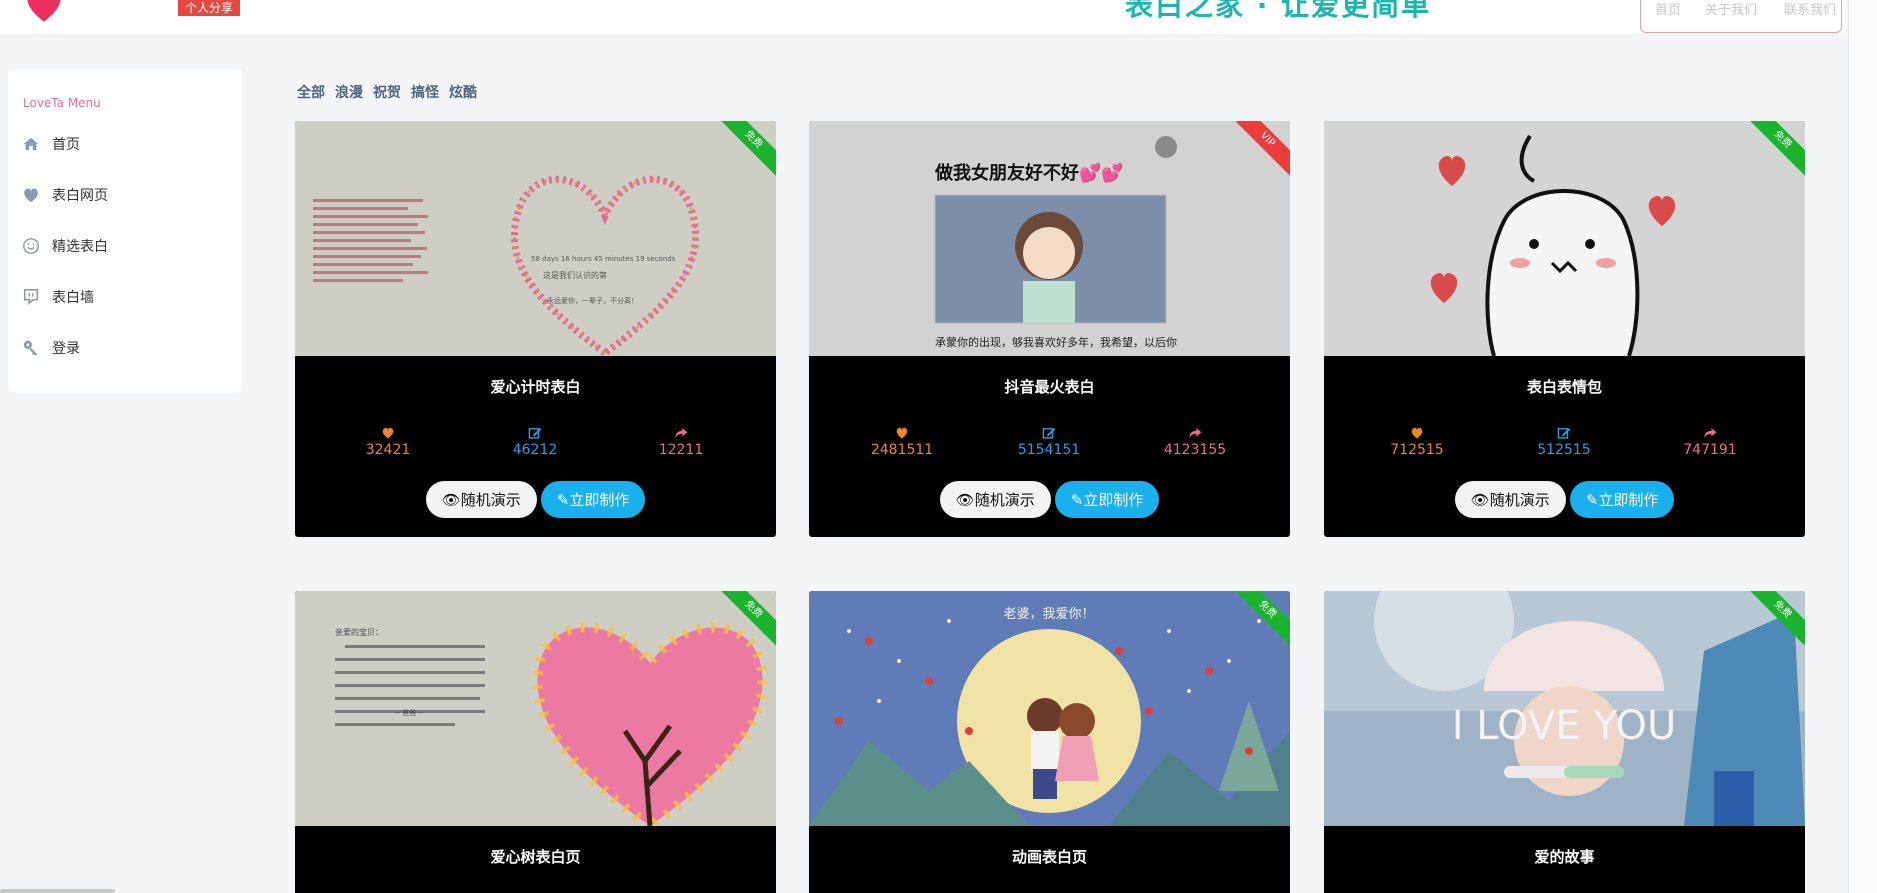  Describe the element at coordinates (1049, 856) in the screenshot. I see `card-title: 动画表白页` at that location.